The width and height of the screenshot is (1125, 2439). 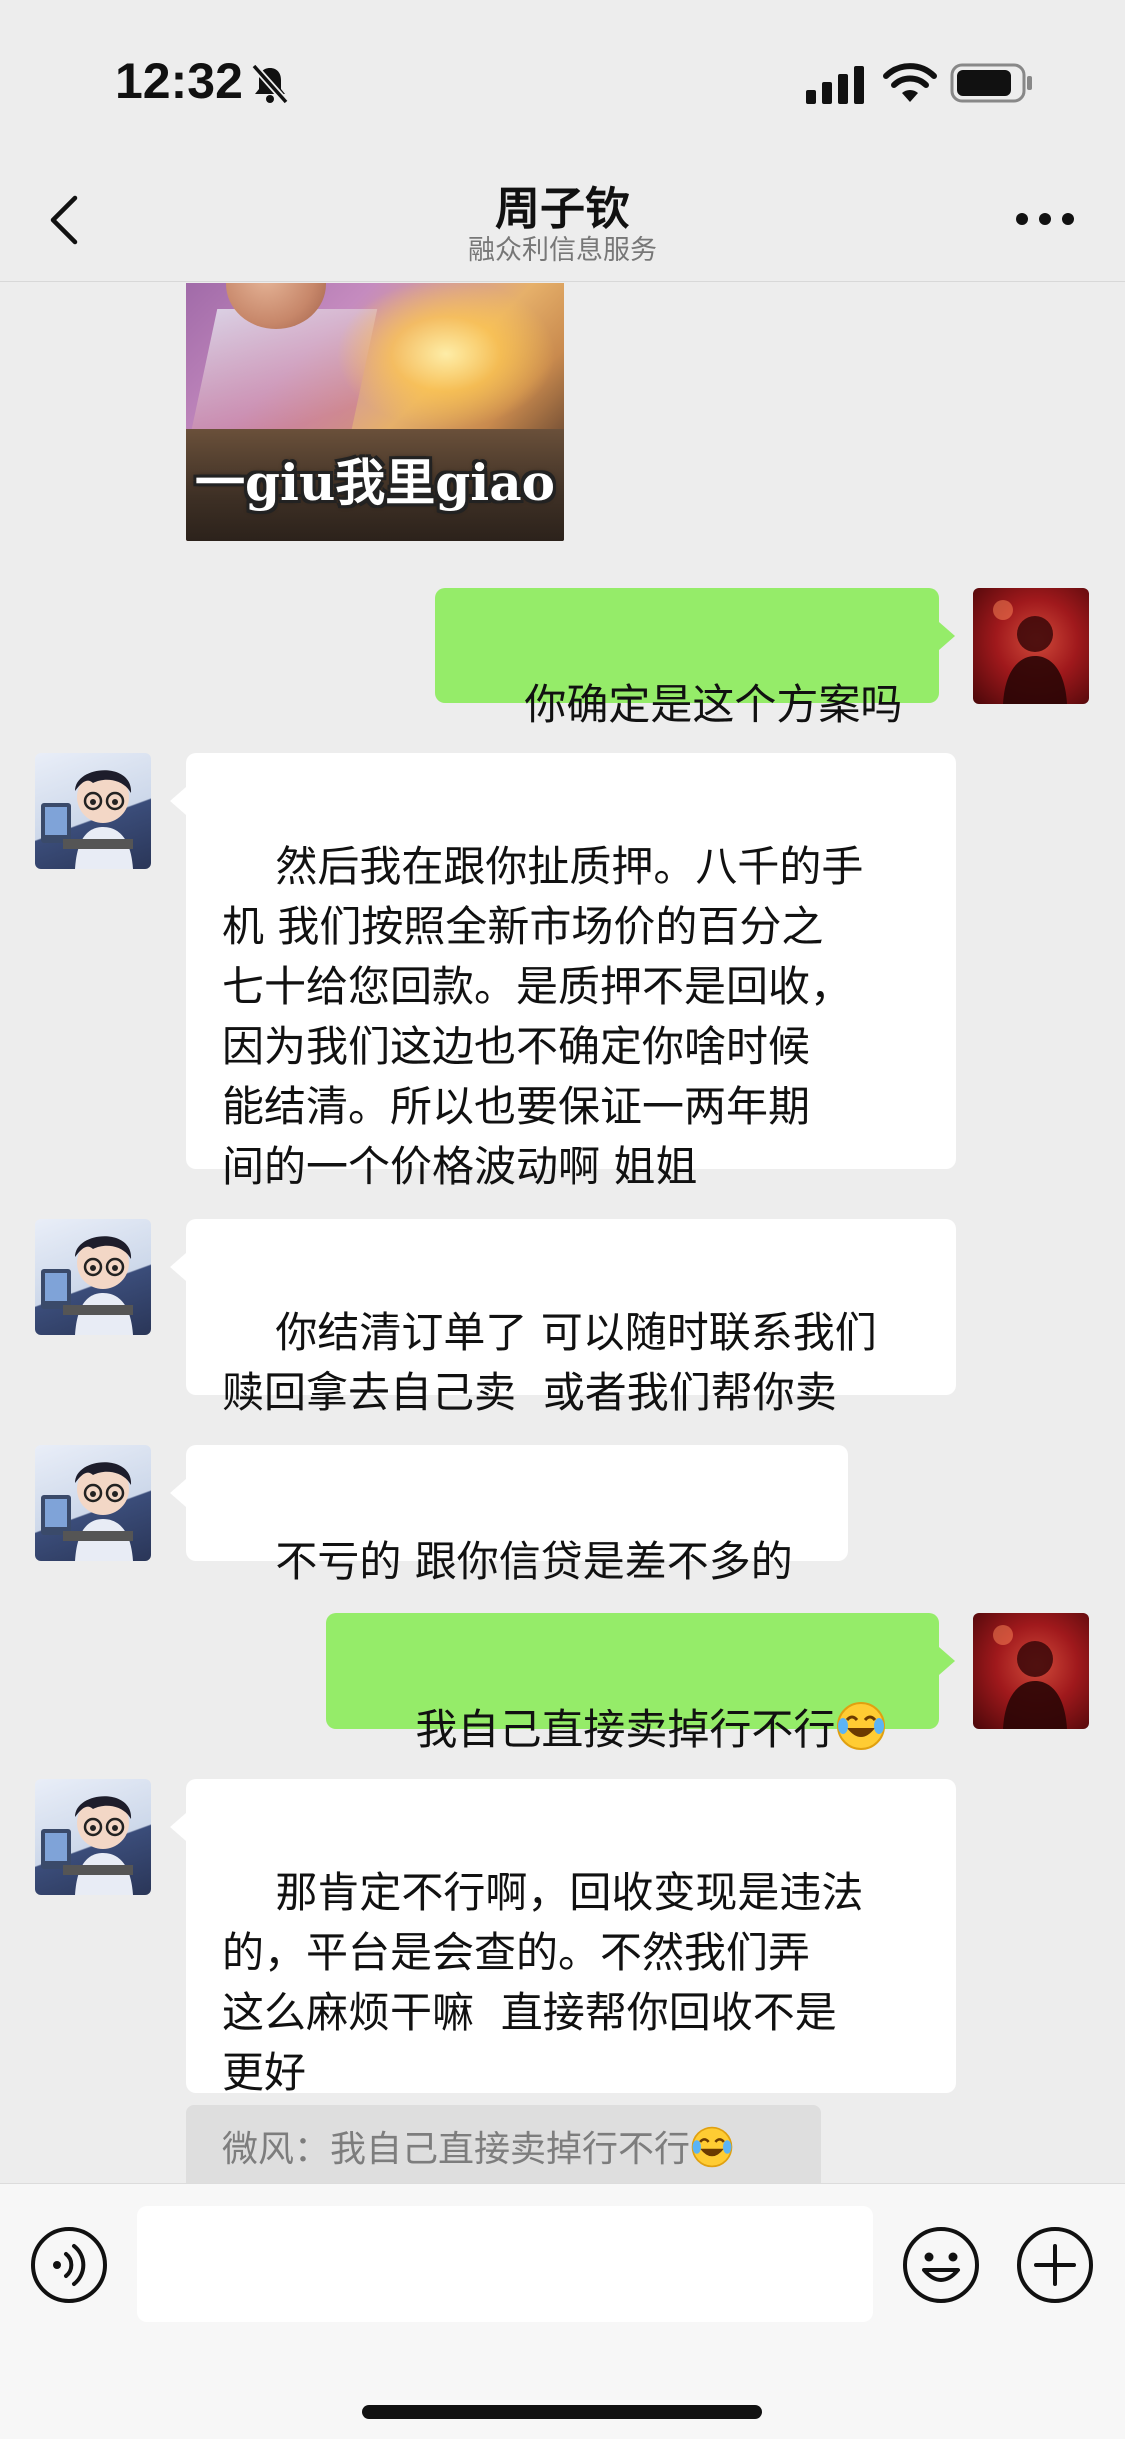 I want to click on voice-input-icon, so click(x=69, y=2265).